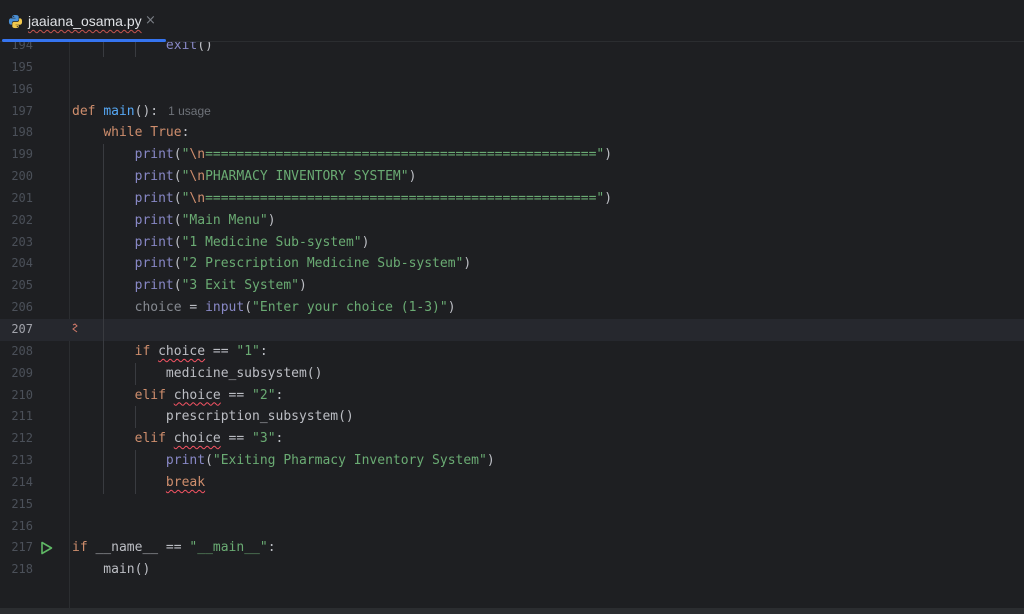 The width and height of the screenshot is (1024, 614). I want to click on code-line: 198 while True:, so click(512, 133).